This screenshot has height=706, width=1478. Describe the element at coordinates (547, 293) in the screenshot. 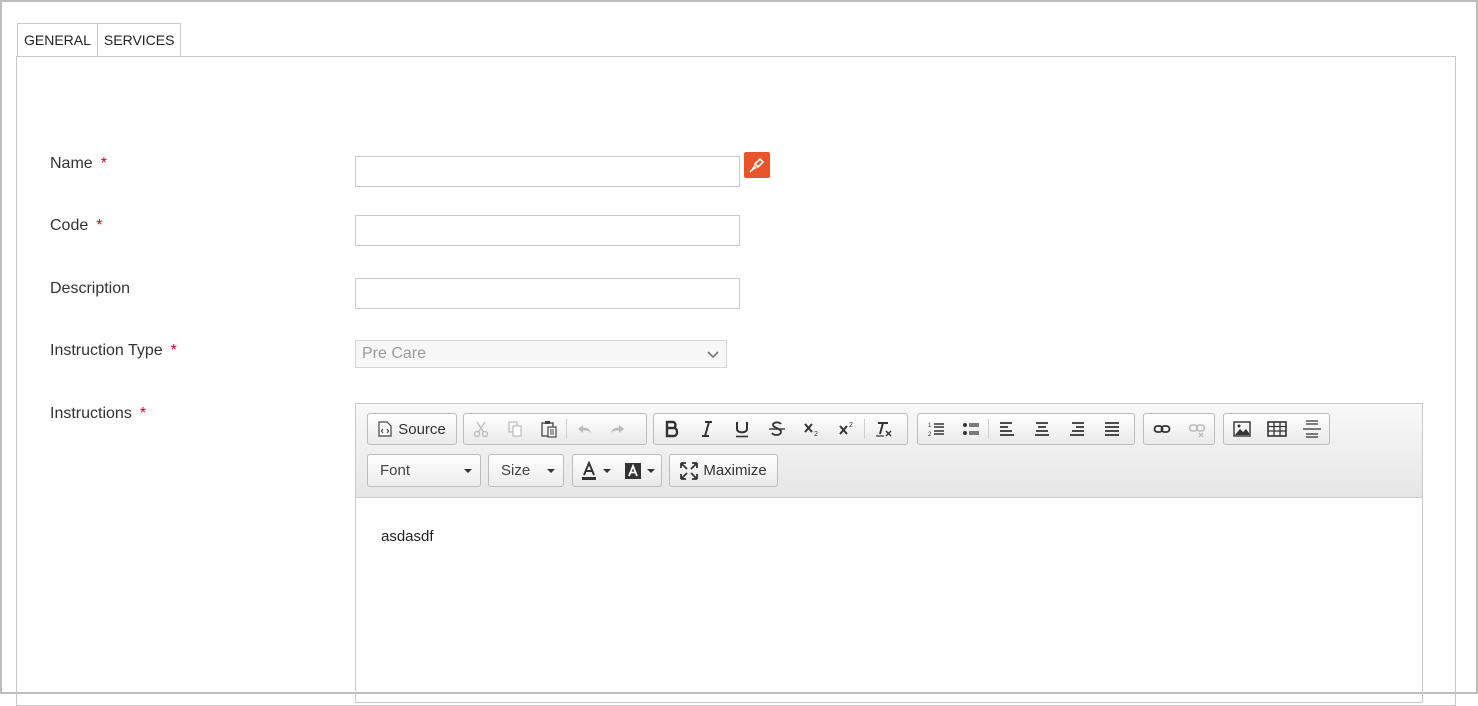

I see `description-input` at that location.